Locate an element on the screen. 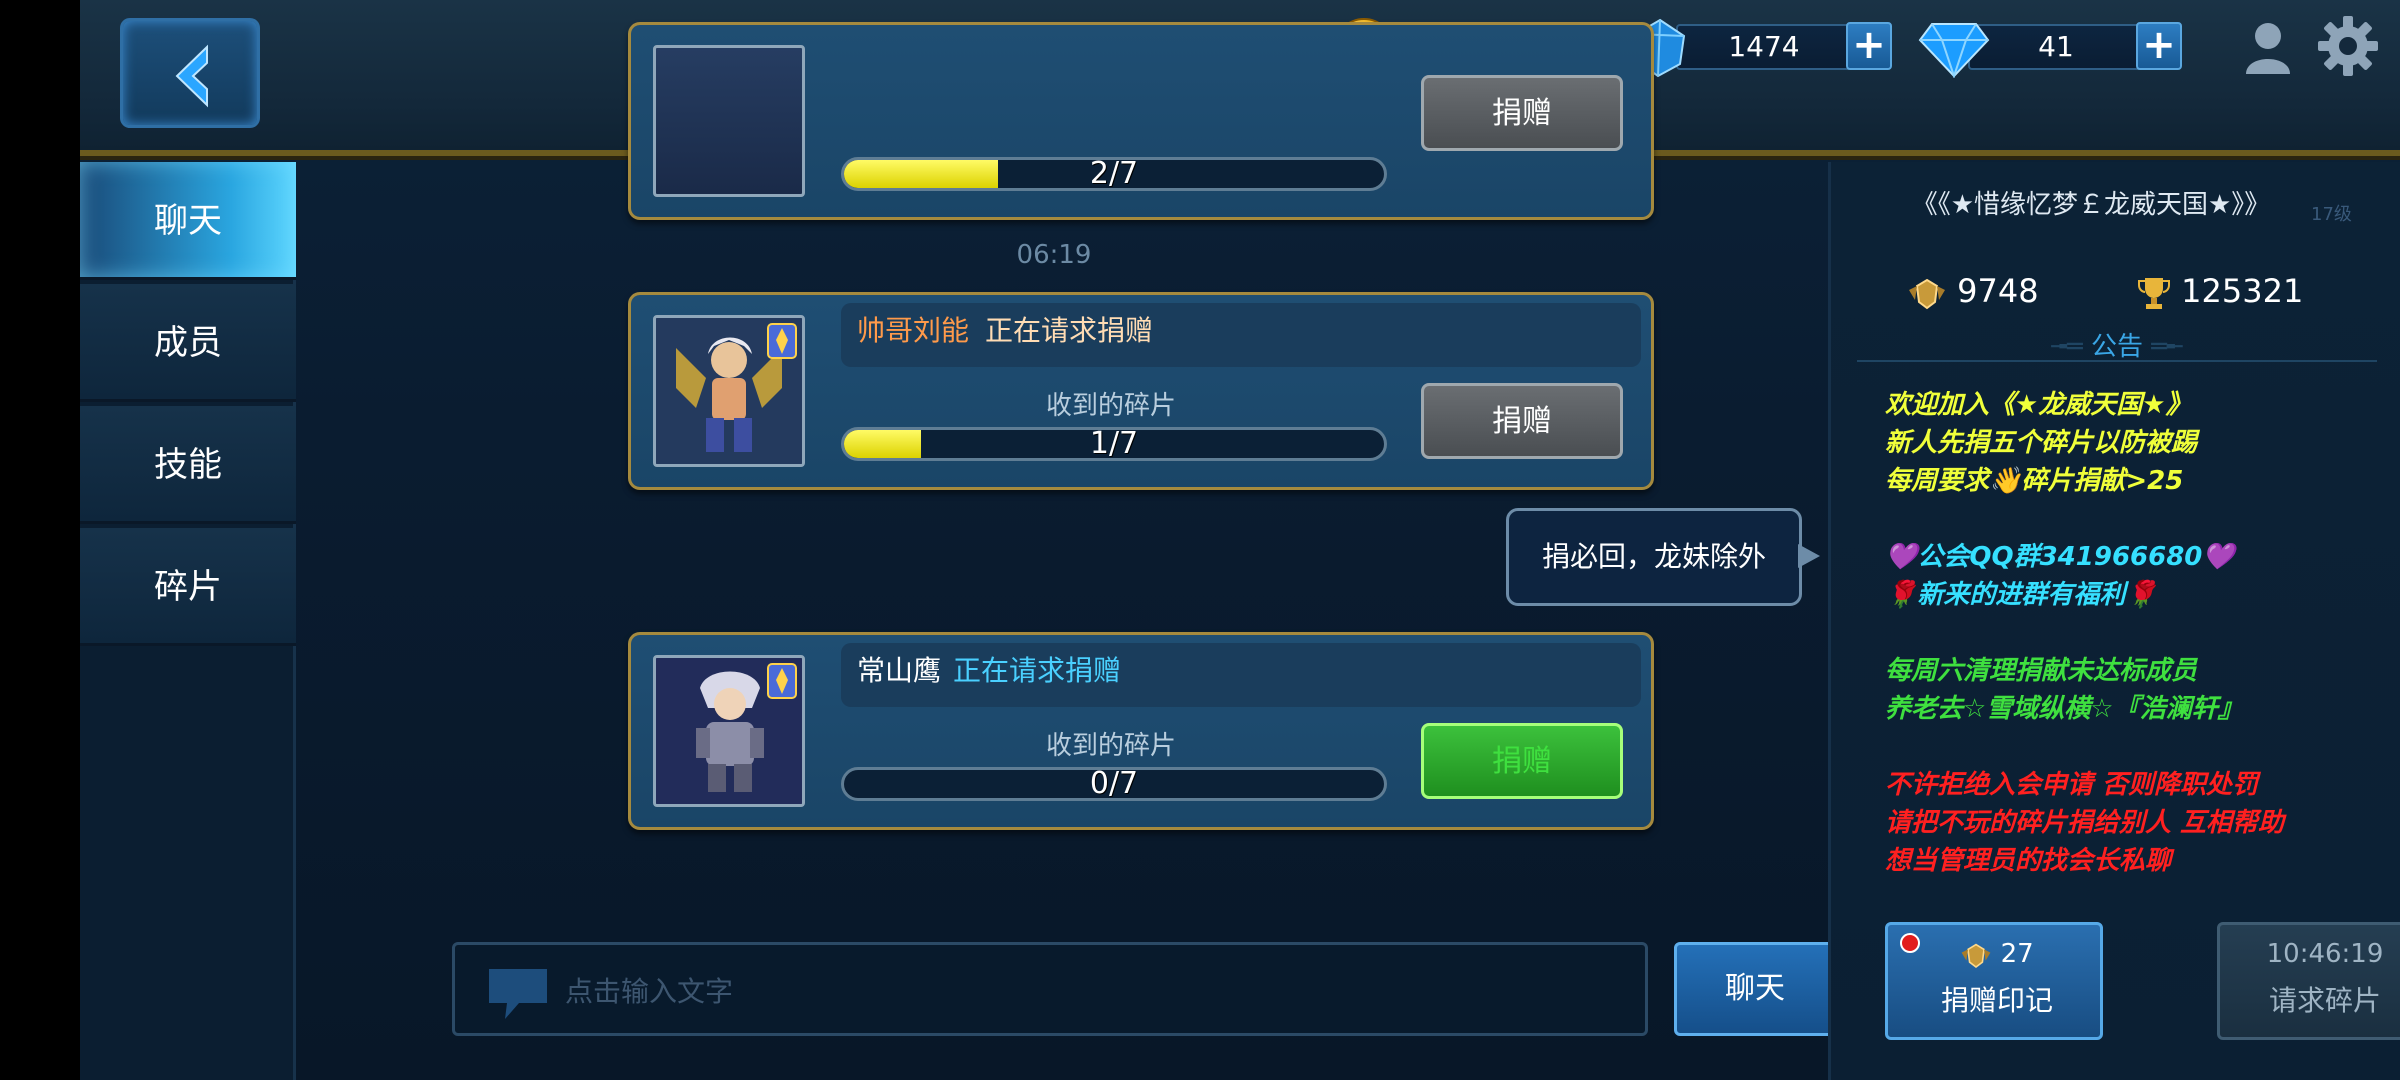 This screenshot has height=1080, width=2400. bubble-tail is located at coordinates (1809, 556).